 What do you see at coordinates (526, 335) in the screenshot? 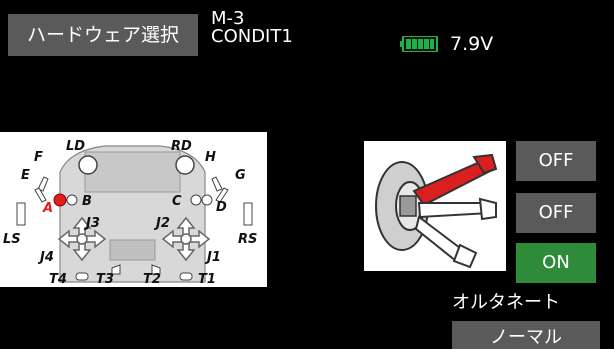
I see `normal-mode-button: ノーマル` at bounding box center [526, 335].